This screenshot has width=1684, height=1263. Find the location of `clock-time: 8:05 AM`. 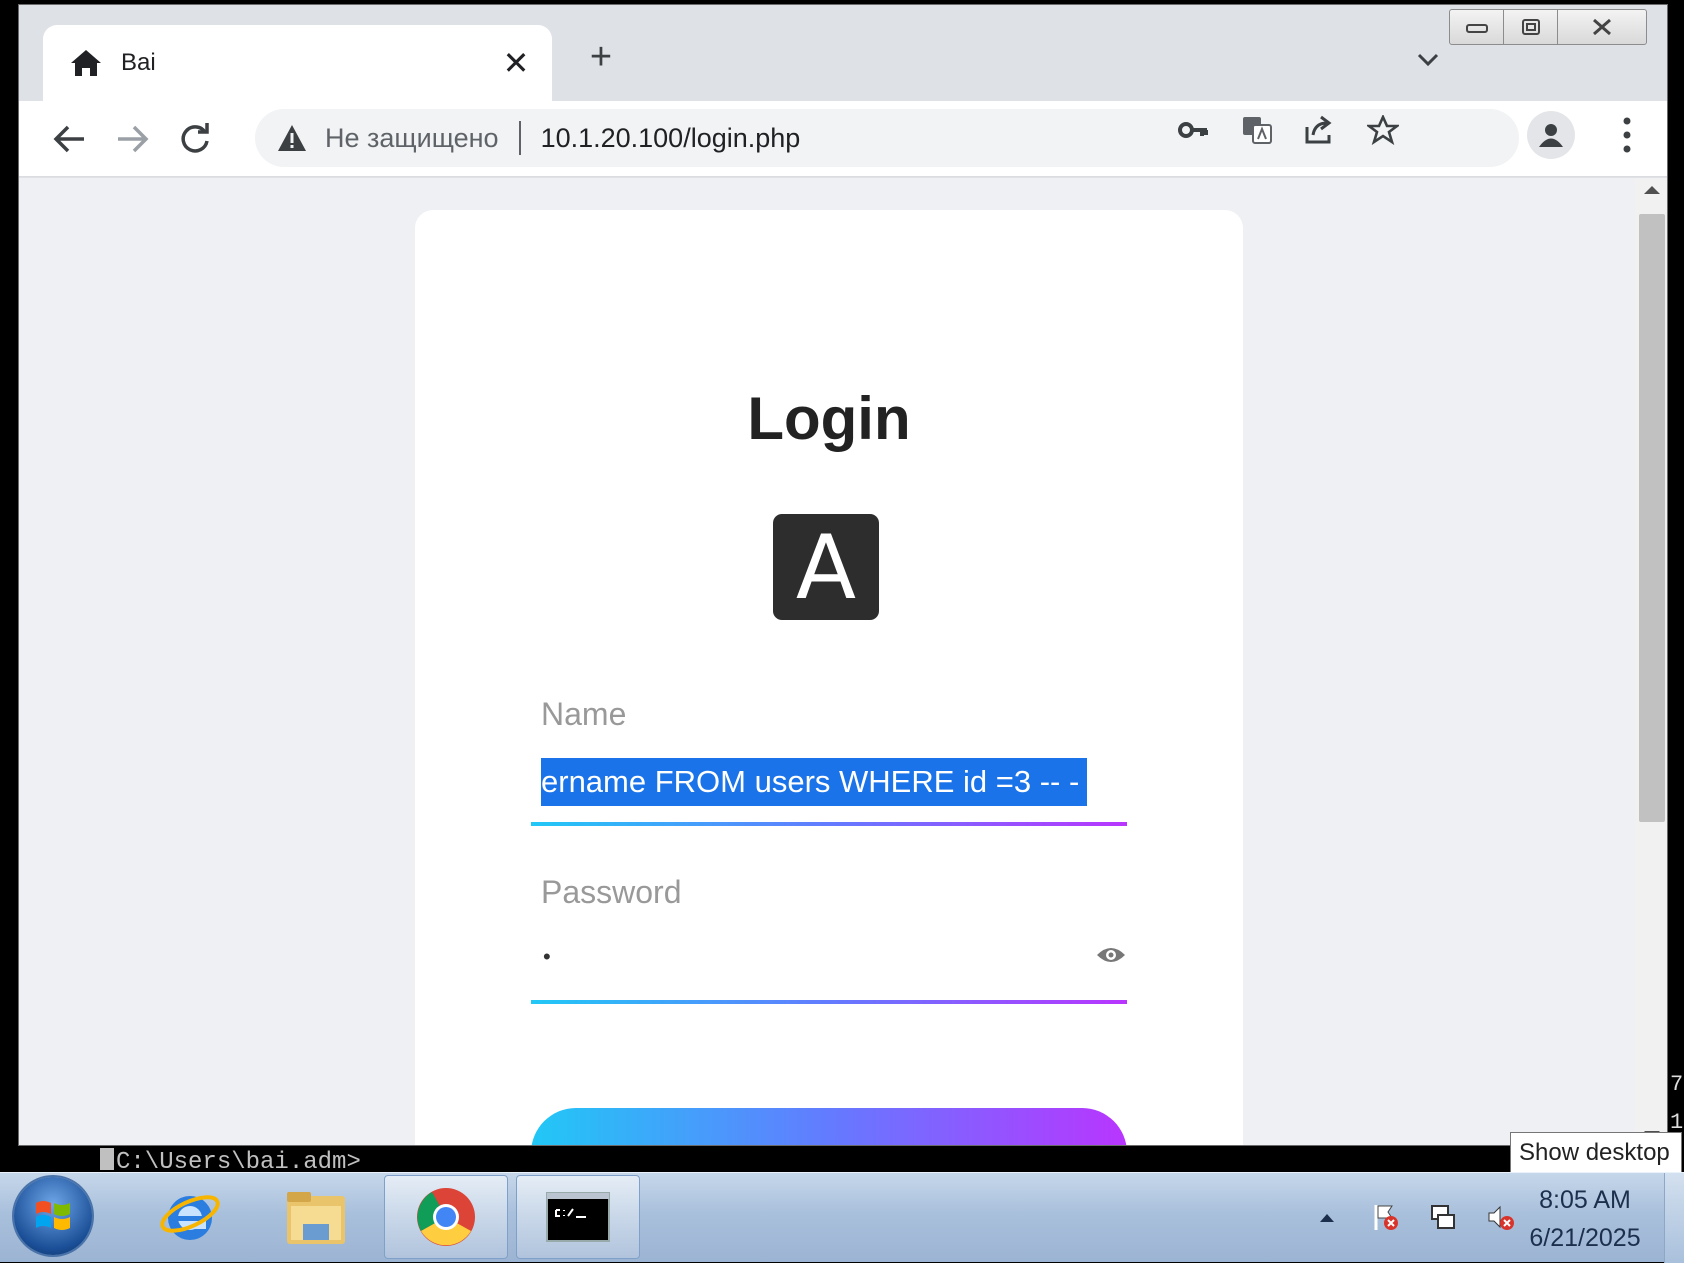

clock-time: 8:05 AM is located at coordinates (1585, 1200).